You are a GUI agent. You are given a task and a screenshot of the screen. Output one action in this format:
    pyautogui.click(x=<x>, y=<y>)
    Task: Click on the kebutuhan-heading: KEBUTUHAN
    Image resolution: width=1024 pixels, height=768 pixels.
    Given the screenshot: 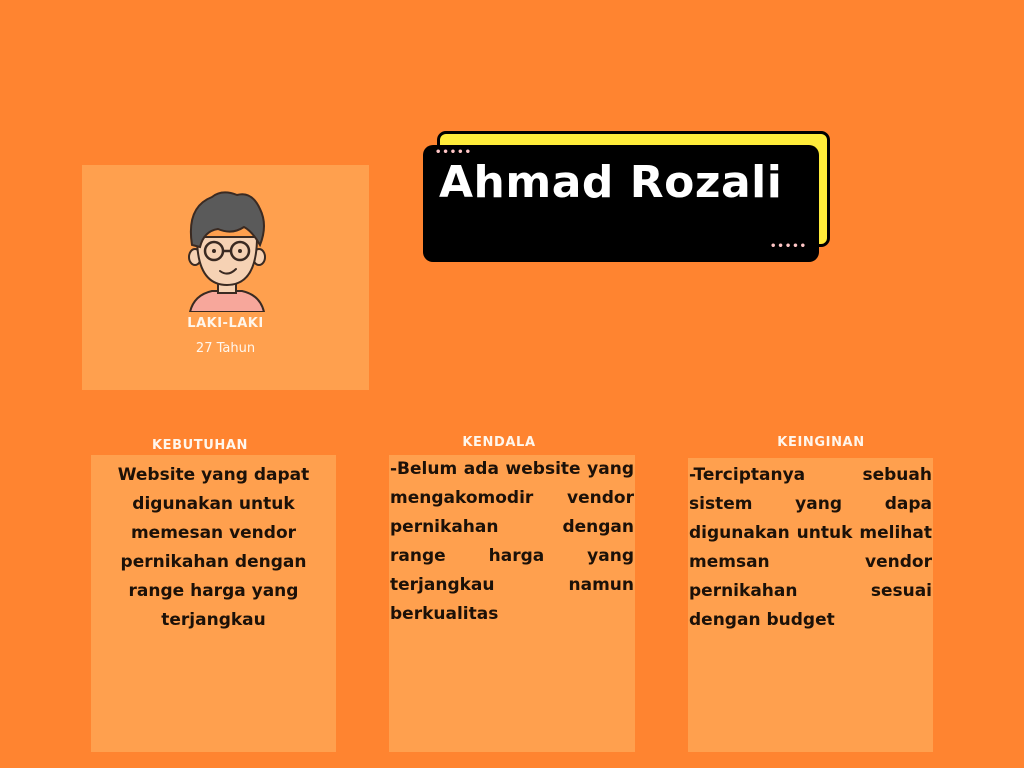 What is the action you would take?
    pyautogui.click(x=200, y=445)
    